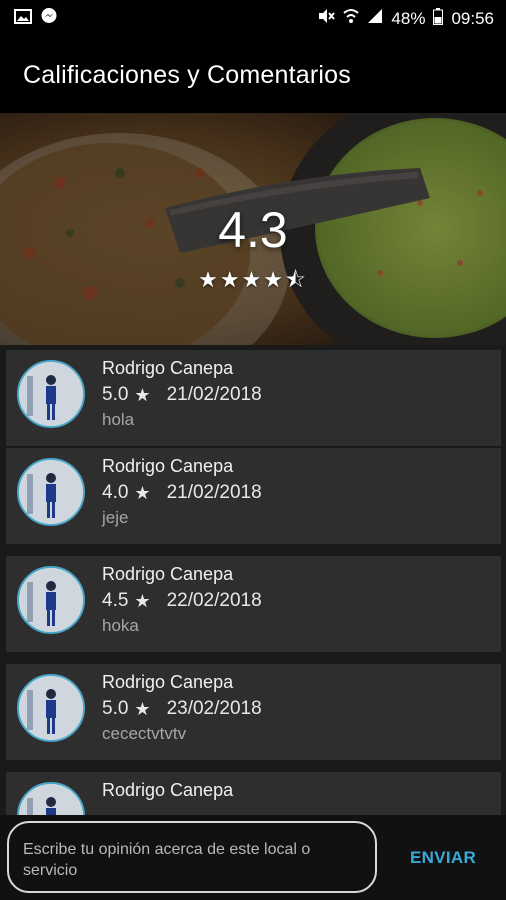 The width and height of the screenshot is (506, 900). Describe the element at coordinates (115, 492) in the screenshot. I see `review-score: 4.0` at that location.